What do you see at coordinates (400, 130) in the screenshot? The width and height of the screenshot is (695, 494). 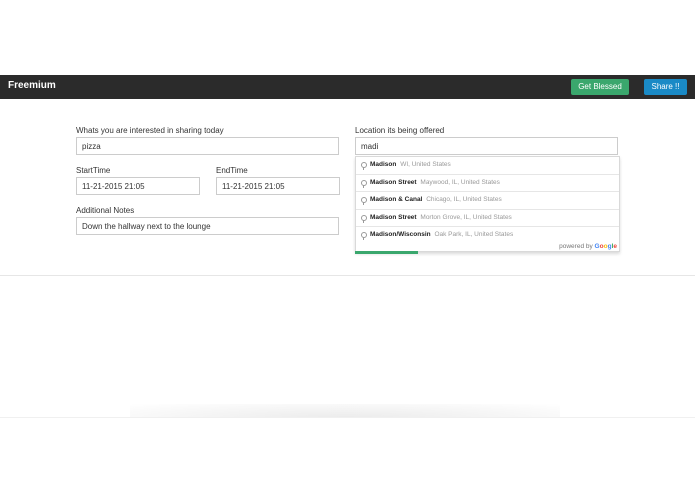 I see `location-label: Location its being offered` at bounding box center [400, 130].